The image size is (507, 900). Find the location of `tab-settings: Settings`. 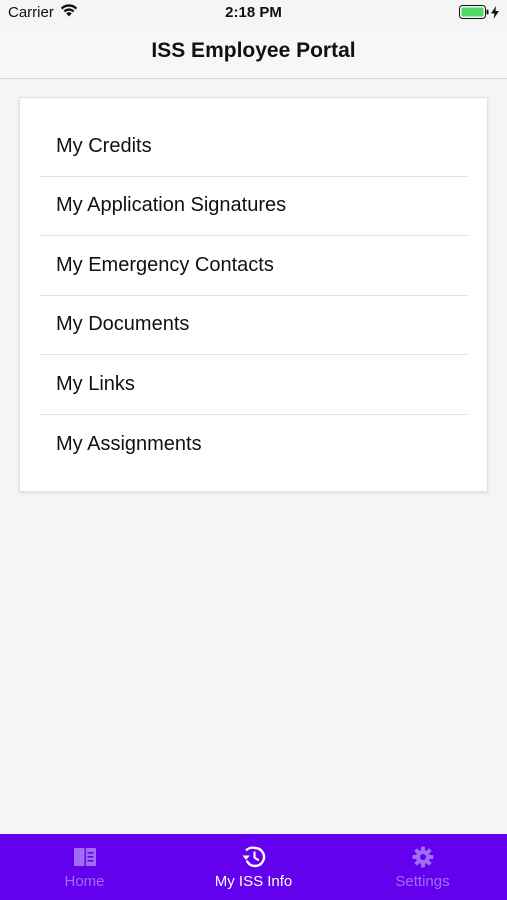

tab-settings: Settings is located at coordinates (422, 867).